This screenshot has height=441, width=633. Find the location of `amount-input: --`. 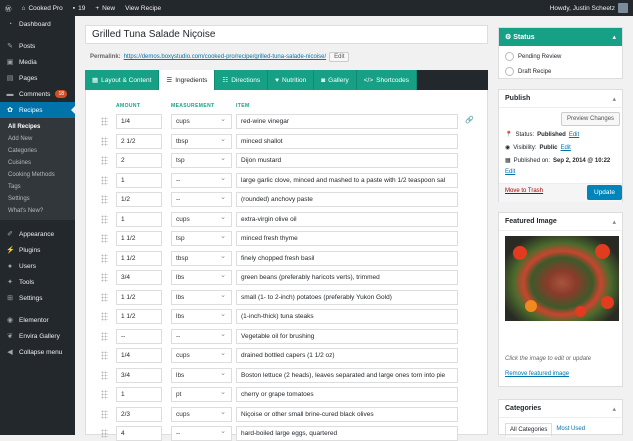

amount-input: -- is located at coordinates (139, 336).